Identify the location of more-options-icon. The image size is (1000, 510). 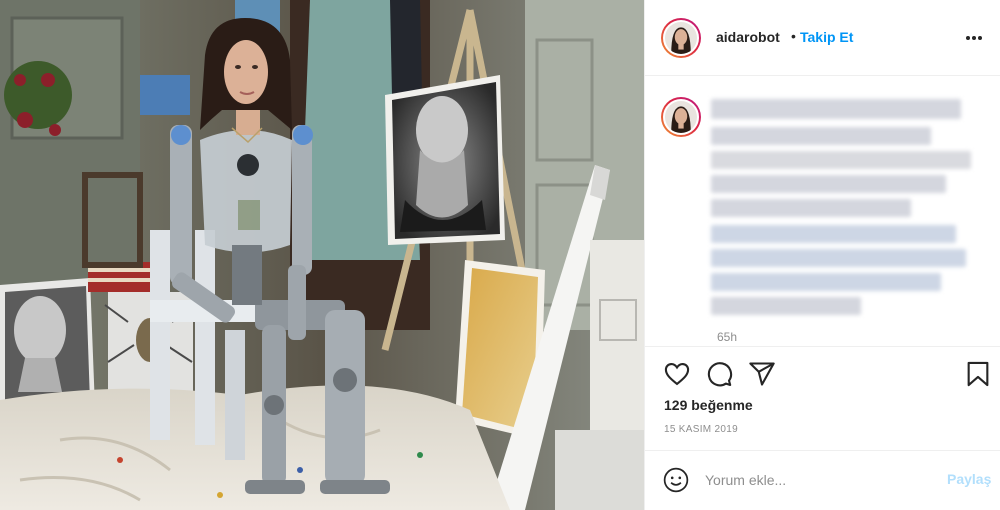
(978, 37).